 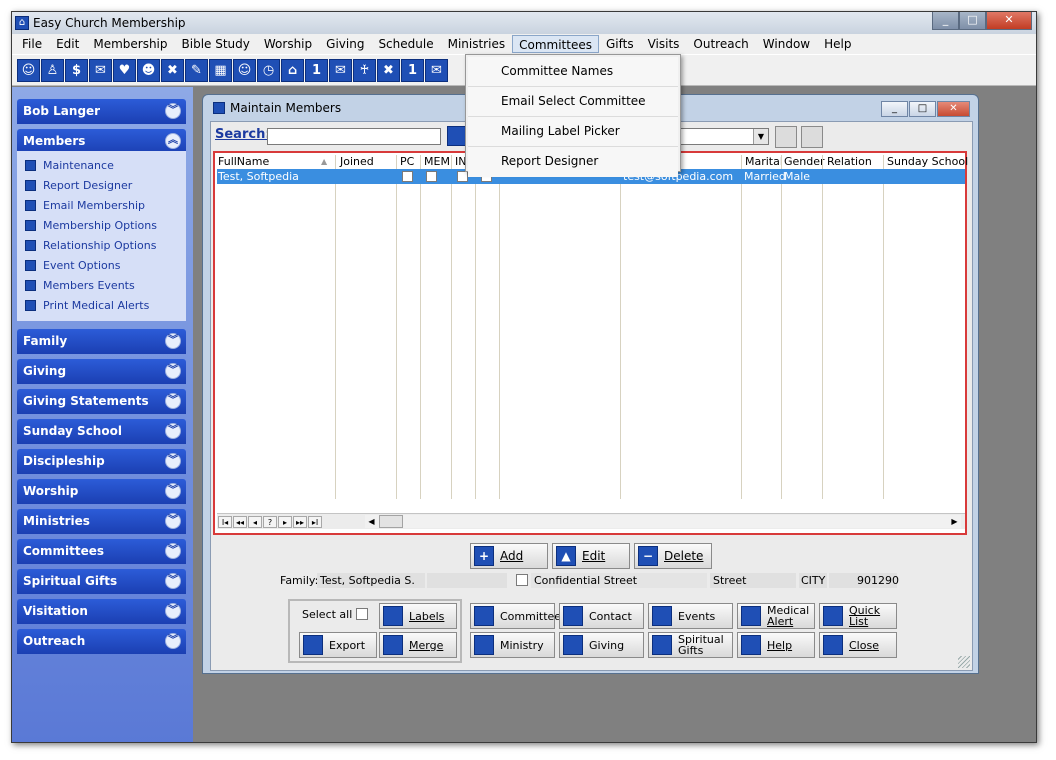 What do you see at coordinates (776, 616) in the screenshot?
I see `medical-alert-button: Medical Alert` at bounding box center [776, 616].